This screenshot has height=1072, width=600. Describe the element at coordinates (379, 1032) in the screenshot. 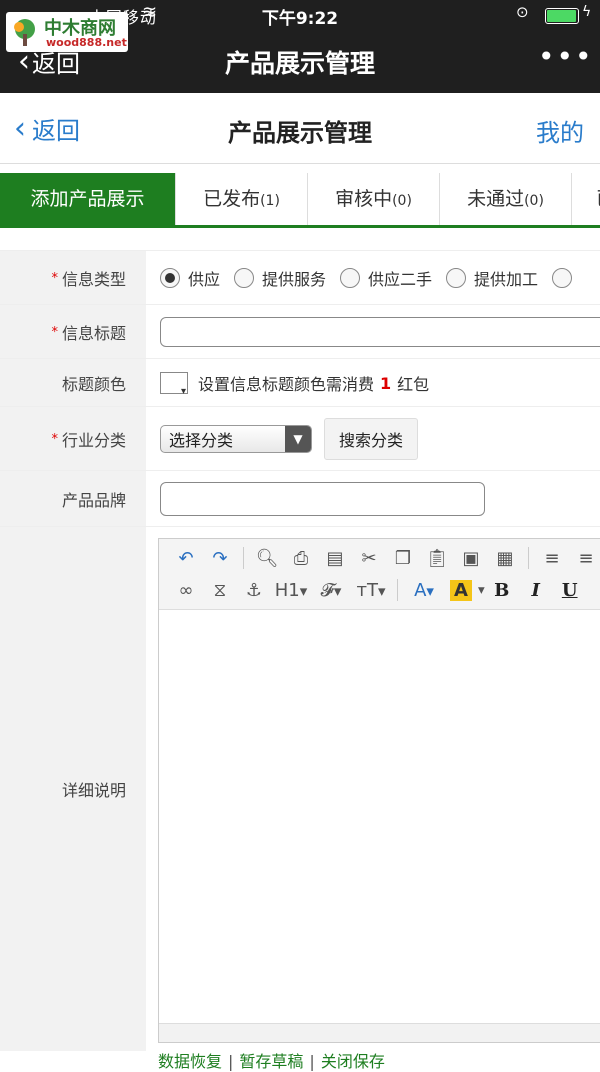

I see `editor-status-bar` at that location.